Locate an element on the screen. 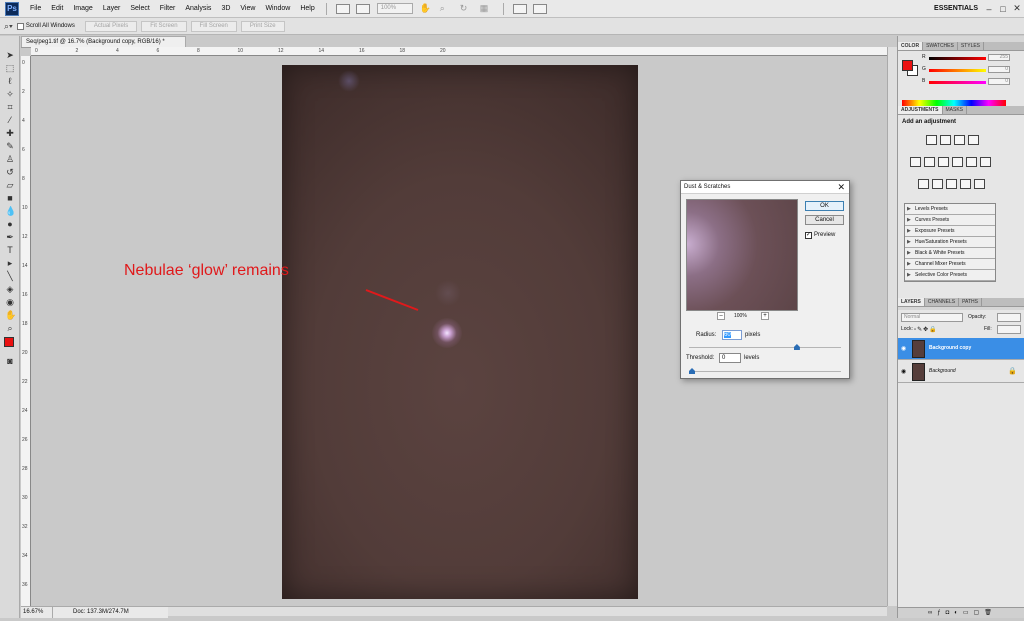  cancel-button: Cancel is located at coordinates (824, 220).